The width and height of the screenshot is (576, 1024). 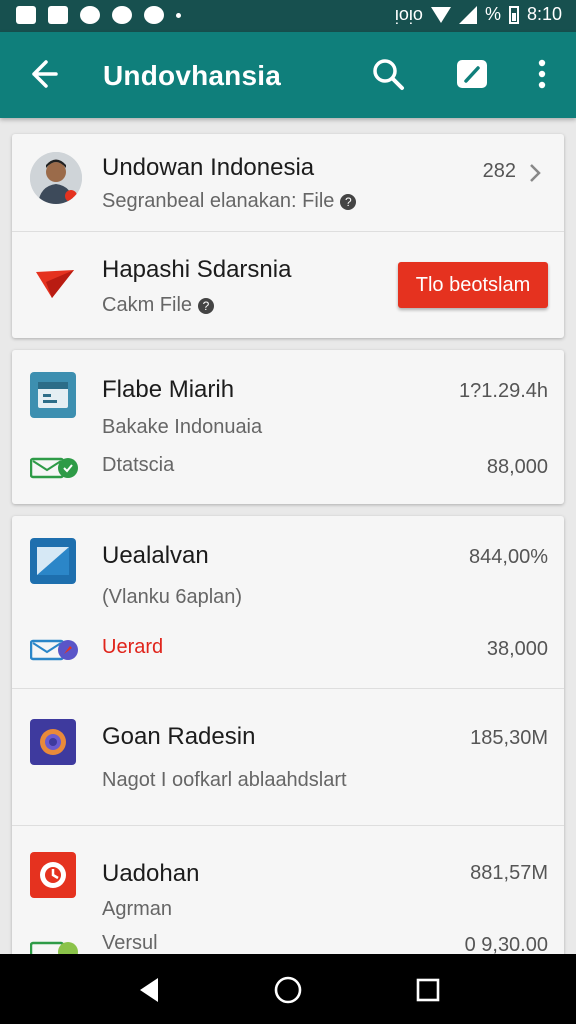 What do you see at coordinates (208, 167) in the screenshot?
I see `row-title: Undowan Indonesia` at bounding box center [208, 167].